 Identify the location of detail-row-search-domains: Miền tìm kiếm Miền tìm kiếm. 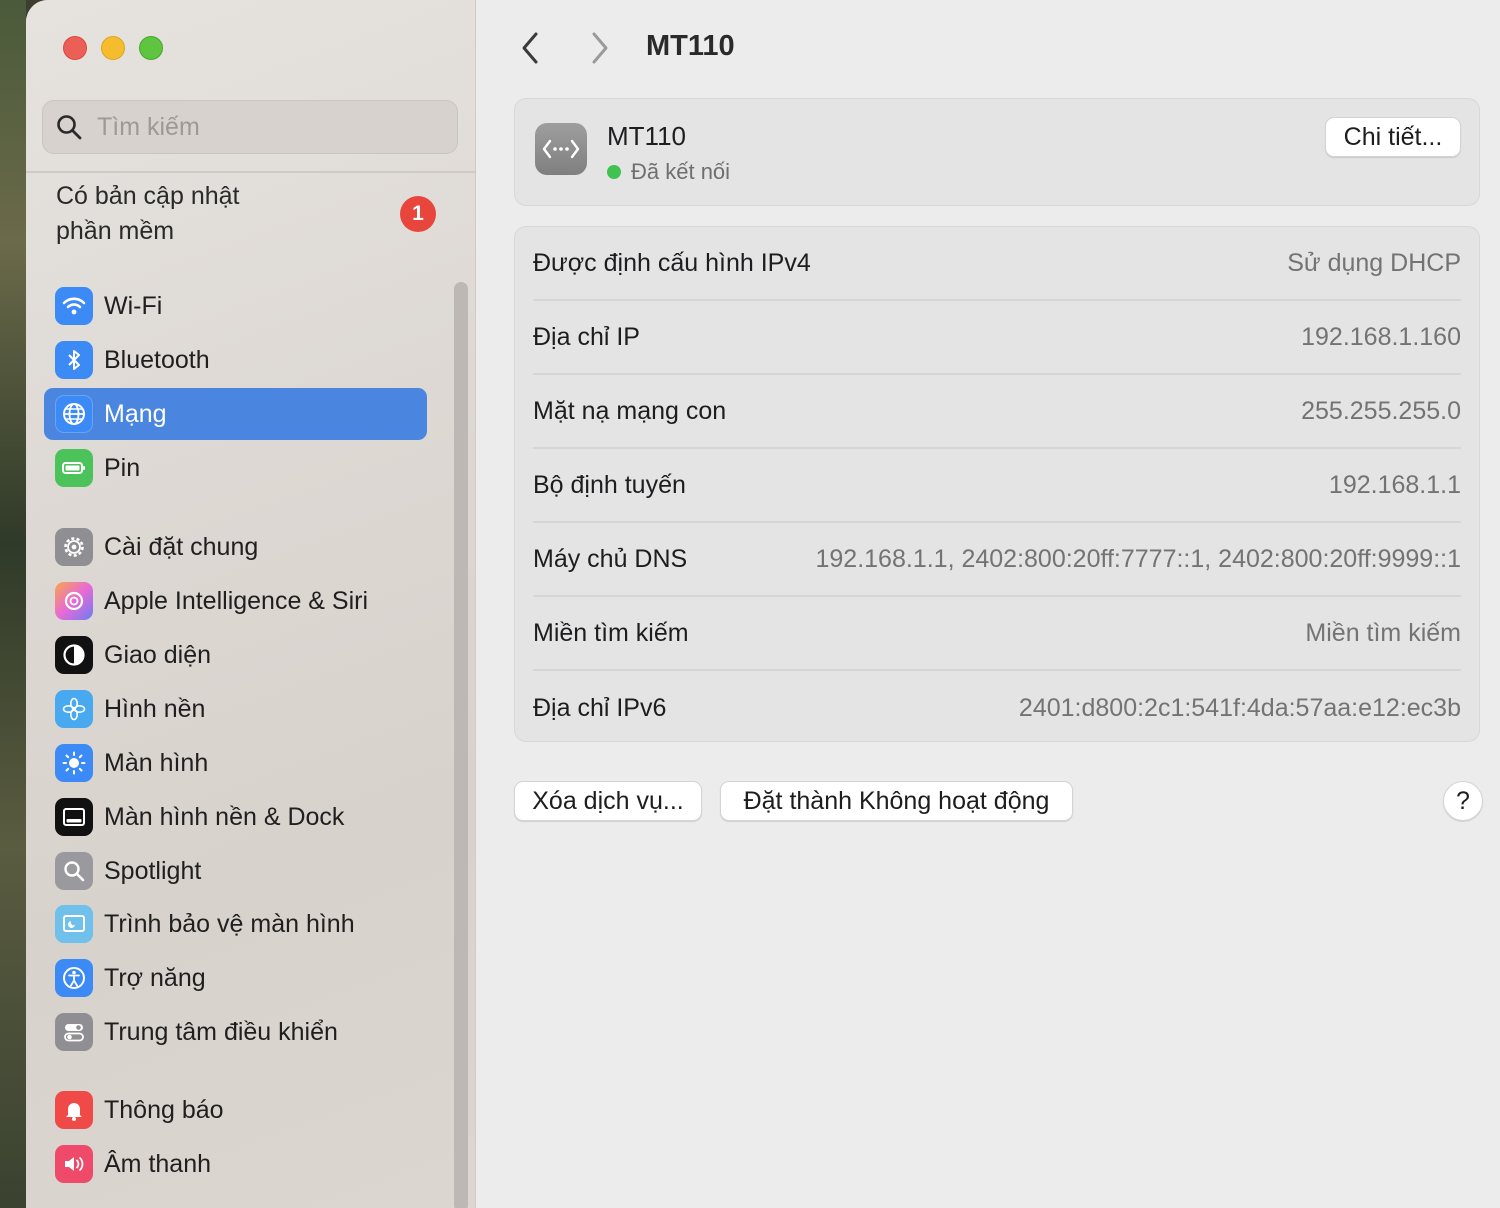
(997, 634).